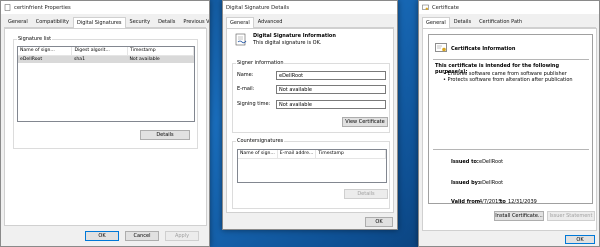 This screenshot has width=600, height=247. Describe the element at coordinates (445, 7) in the screenshot. I see `window-title: Certificate` at that location.